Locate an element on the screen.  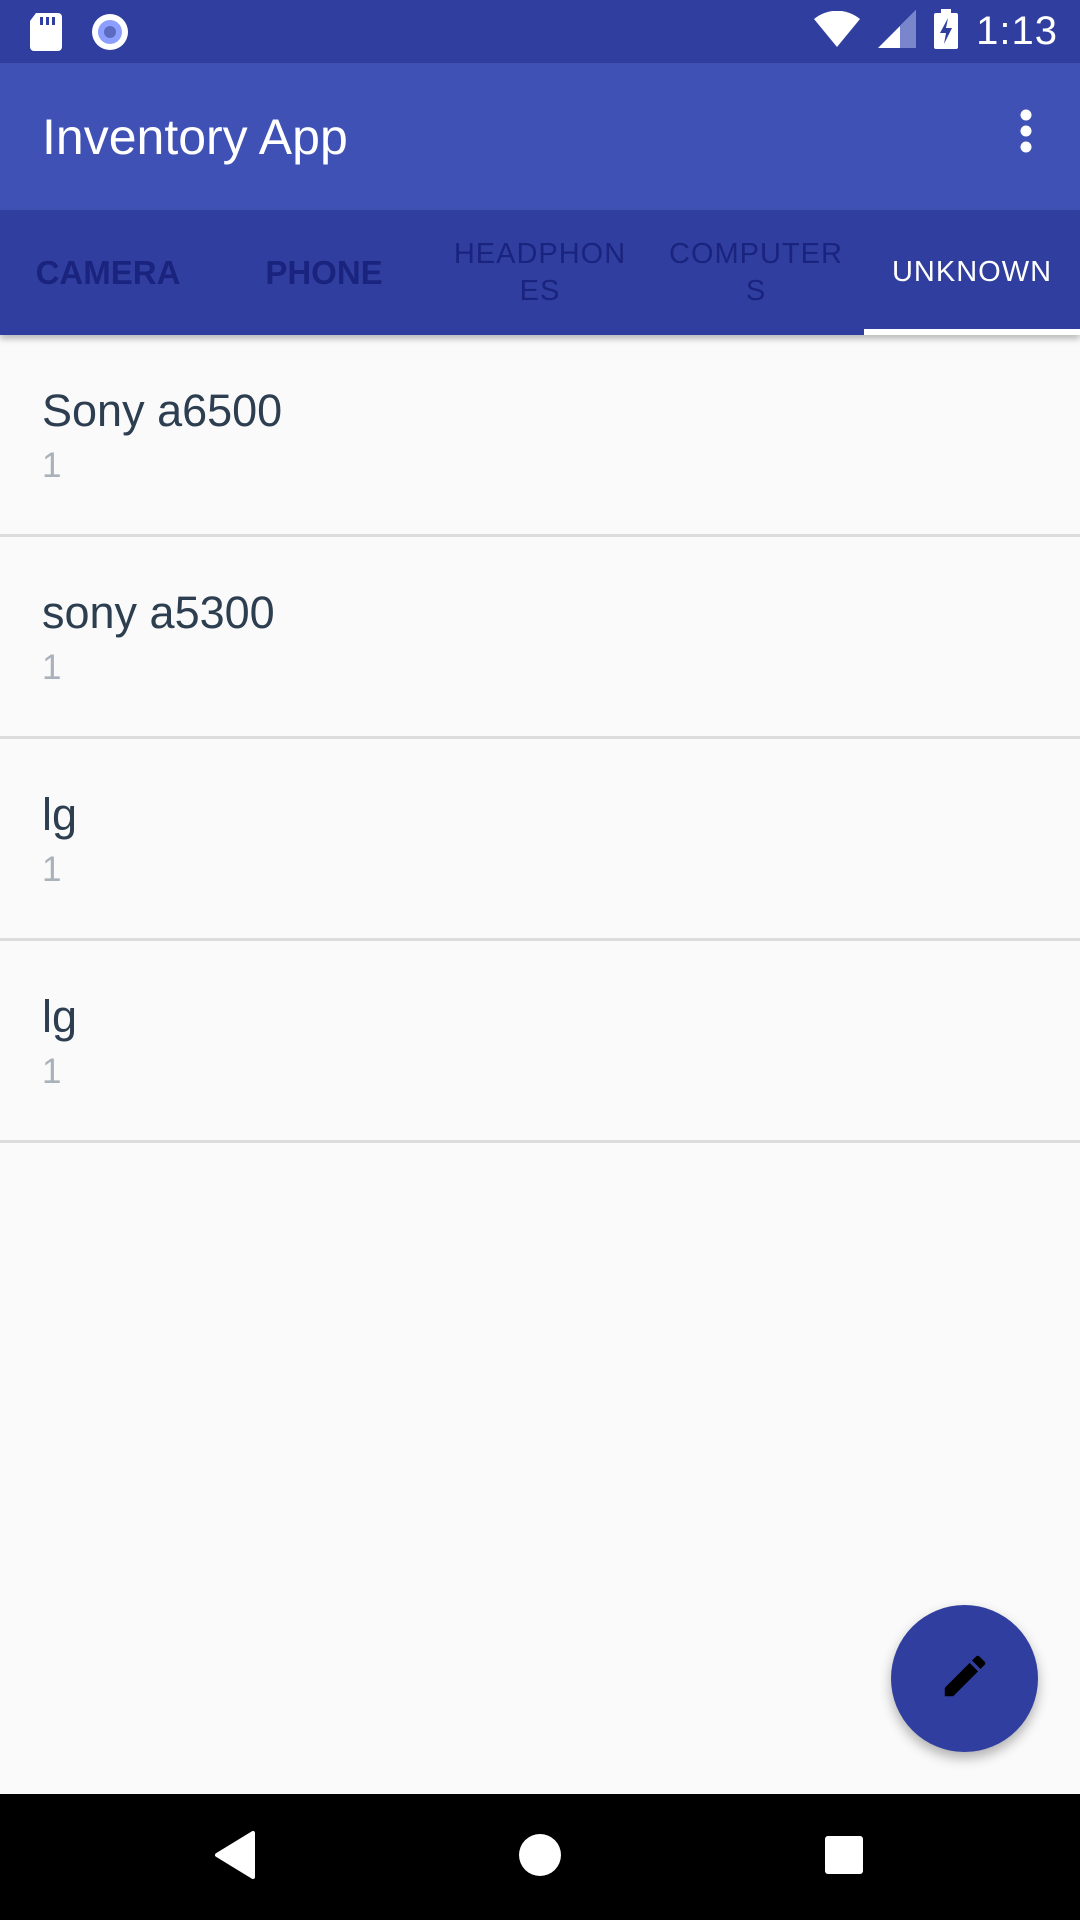
edit-pencil-icon is located at coordinates (965, 1678).